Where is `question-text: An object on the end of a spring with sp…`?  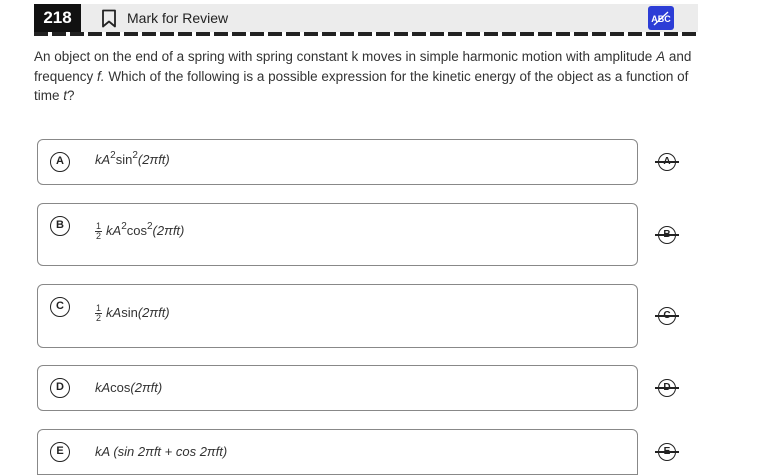
question-text: An object on the end of a spring with sp… is located at coordinates (363, 76).